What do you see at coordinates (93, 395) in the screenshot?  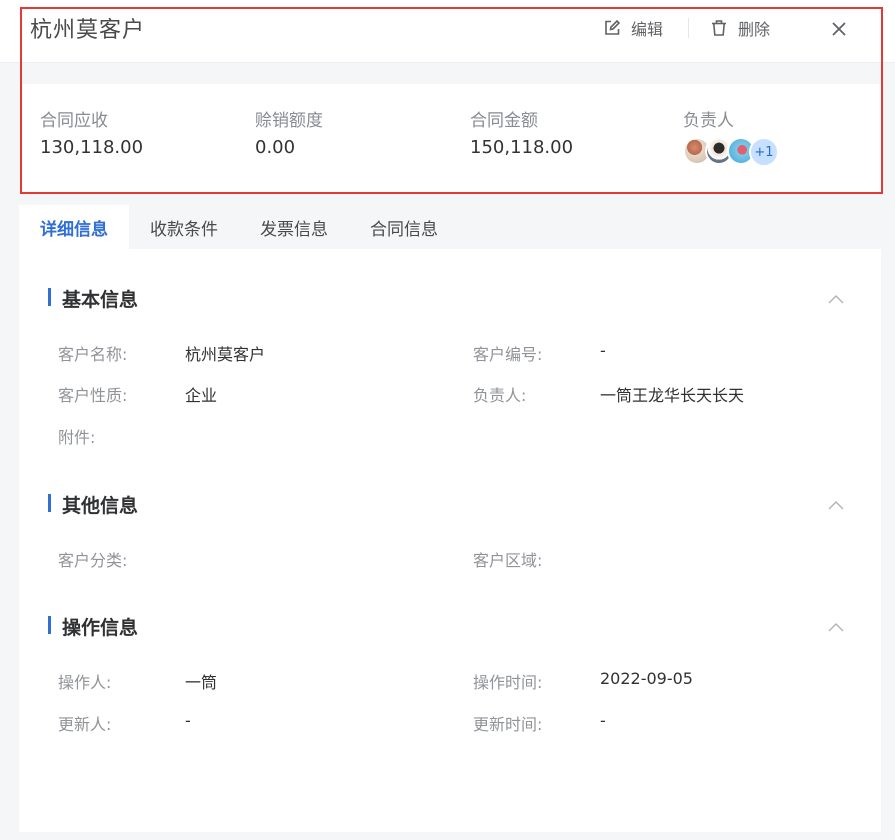 I see `customer-type-label: 客户性质:` at bounding box center [93, 395].